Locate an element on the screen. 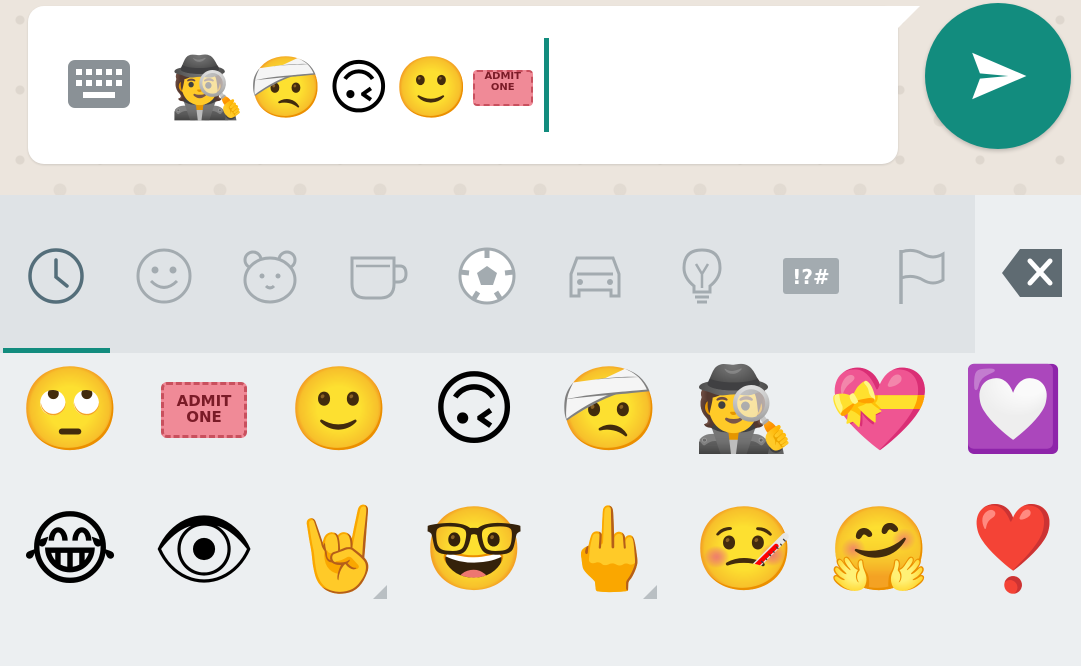 The image size is (1081, 666). backspace-icon is located at coordinates (1032, 273).